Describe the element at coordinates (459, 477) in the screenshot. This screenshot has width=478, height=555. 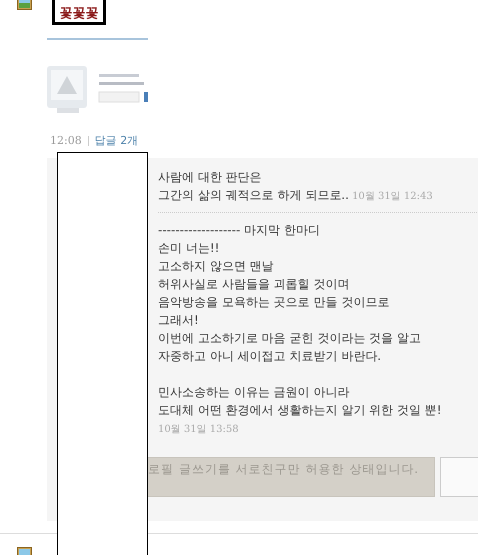
I see `submit-button` at that location.